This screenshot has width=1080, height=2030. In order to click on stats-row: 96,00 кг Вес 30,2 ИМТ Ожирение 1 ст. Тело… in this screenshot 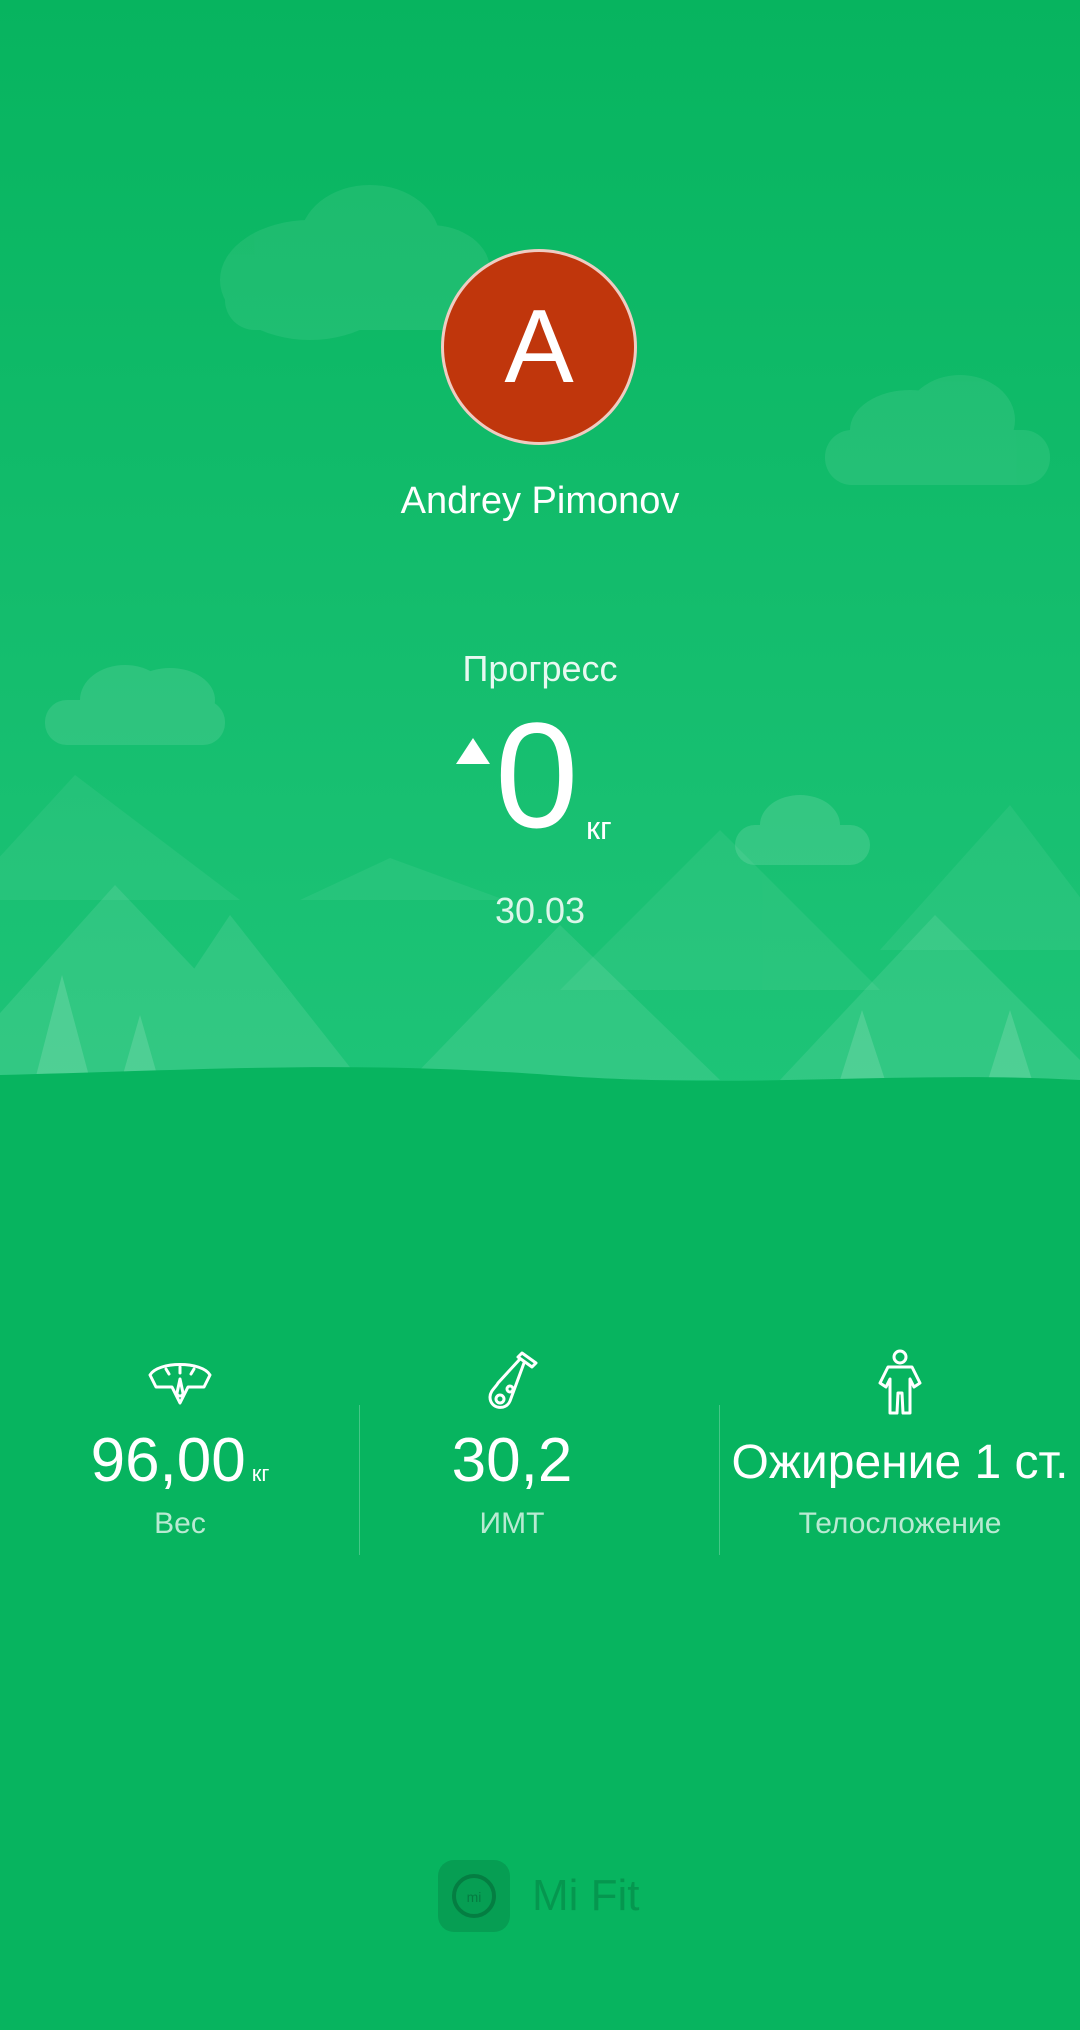, I will do `click(540, 1445)`.